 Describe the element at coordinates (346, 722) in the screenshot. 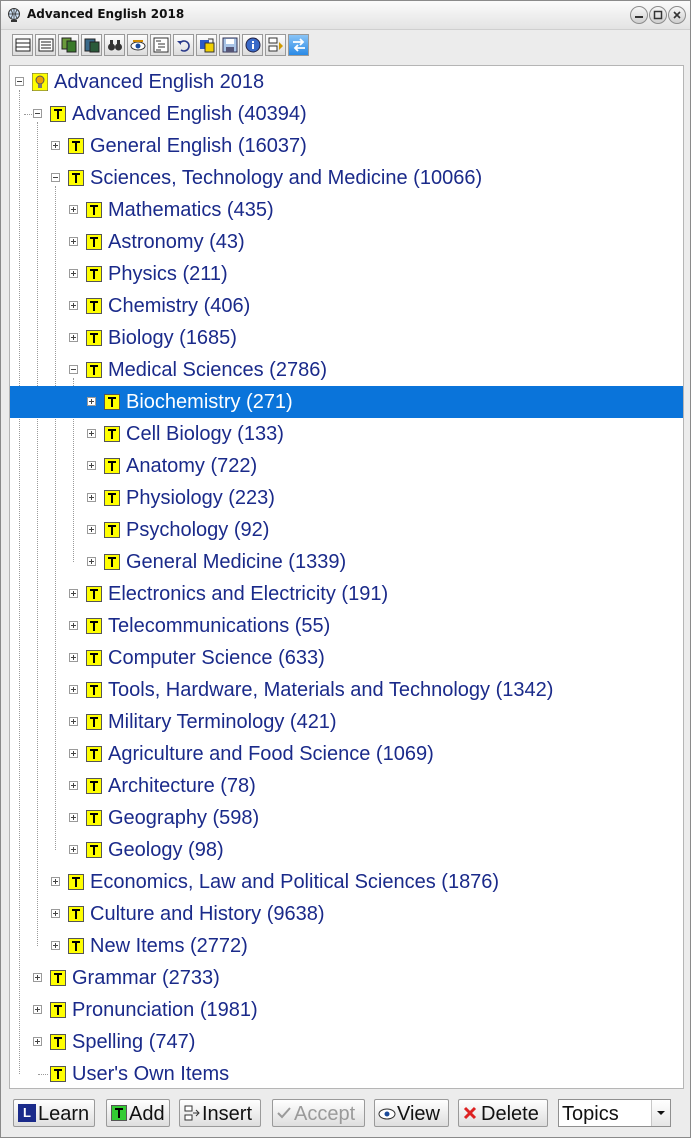

I see `tree-node: Military Terminology (421)` at that location.